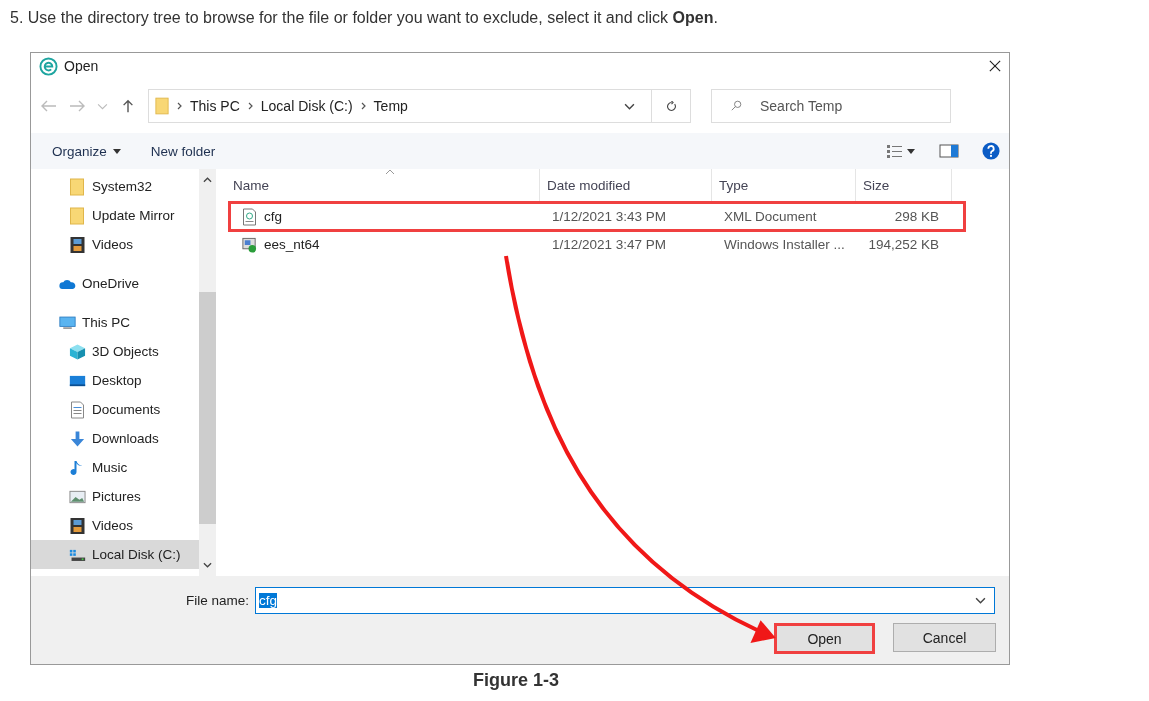 Image resolution: width=1149 pixels, height=701 pixels. I want to click on file-row: ees_nt64 1/12/2021 3:47 PM Windows Installer ... 194,252 KB, so click(597, 244).